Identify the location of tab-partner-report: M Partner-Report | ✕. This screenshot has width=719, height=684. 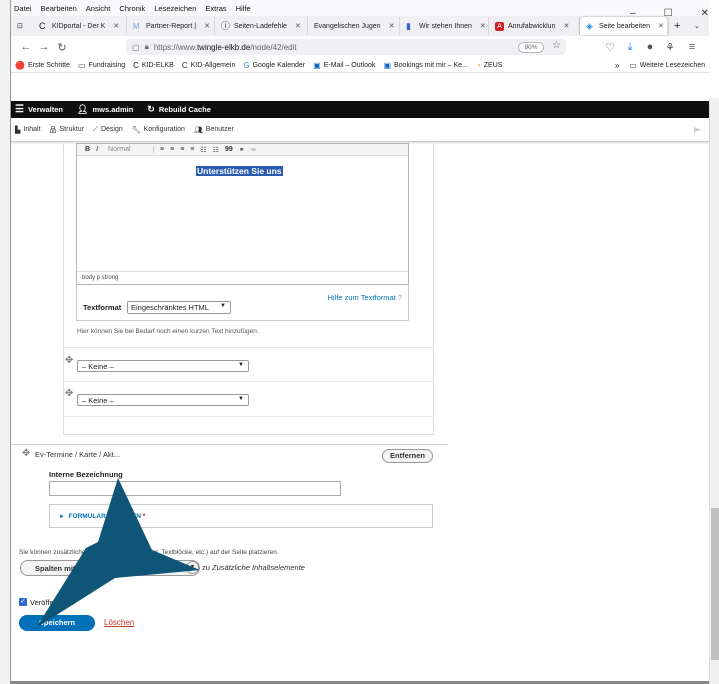
(171, 26).